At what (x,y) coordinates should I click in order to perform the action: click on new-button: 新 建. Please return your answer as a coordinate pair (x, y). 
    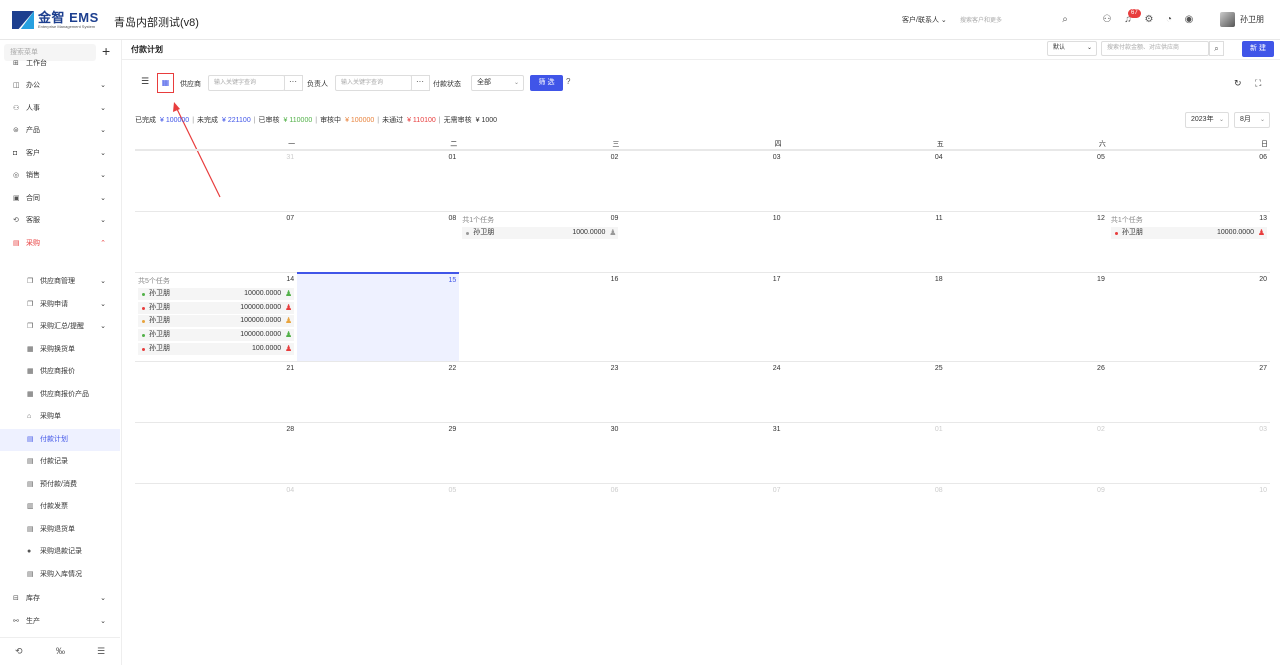
    Looking at the image, I should click on (1258, 49).